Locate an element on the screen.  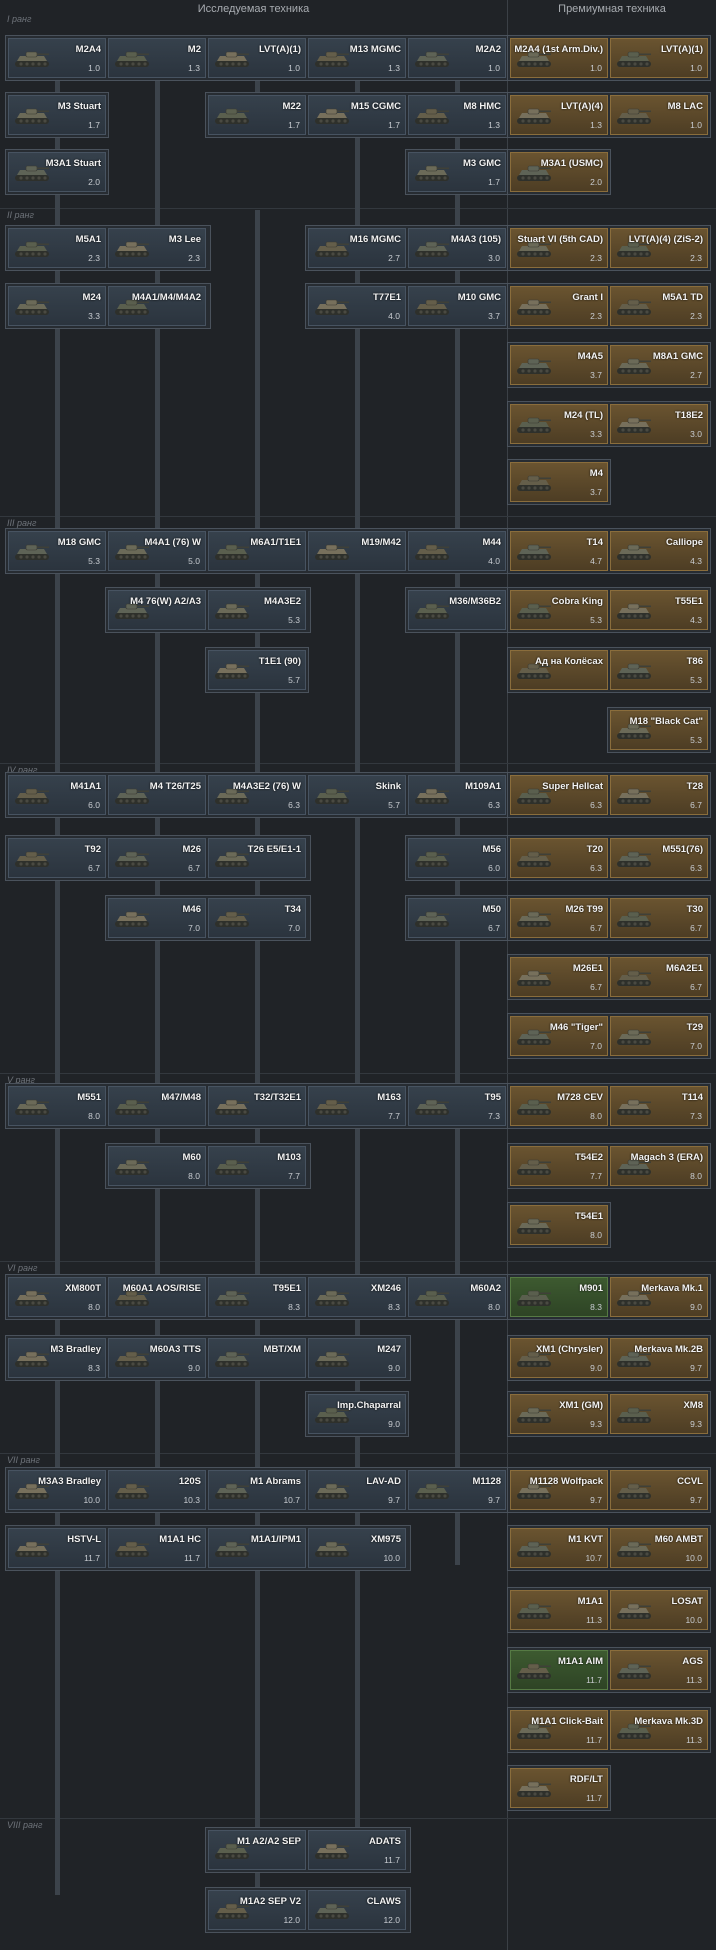
vehicle-card: M4 T26/T25 is located at coordinates (157, 795).